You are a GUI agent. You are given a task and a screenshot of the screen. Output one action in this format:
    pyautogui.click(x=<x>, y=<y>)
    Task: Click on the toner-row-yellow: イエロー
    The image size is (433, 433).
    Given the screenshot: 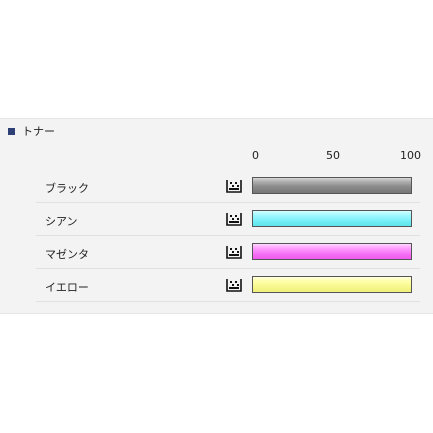 What is the action you would take?
    pyautogui.click(x=228, y=285)
    